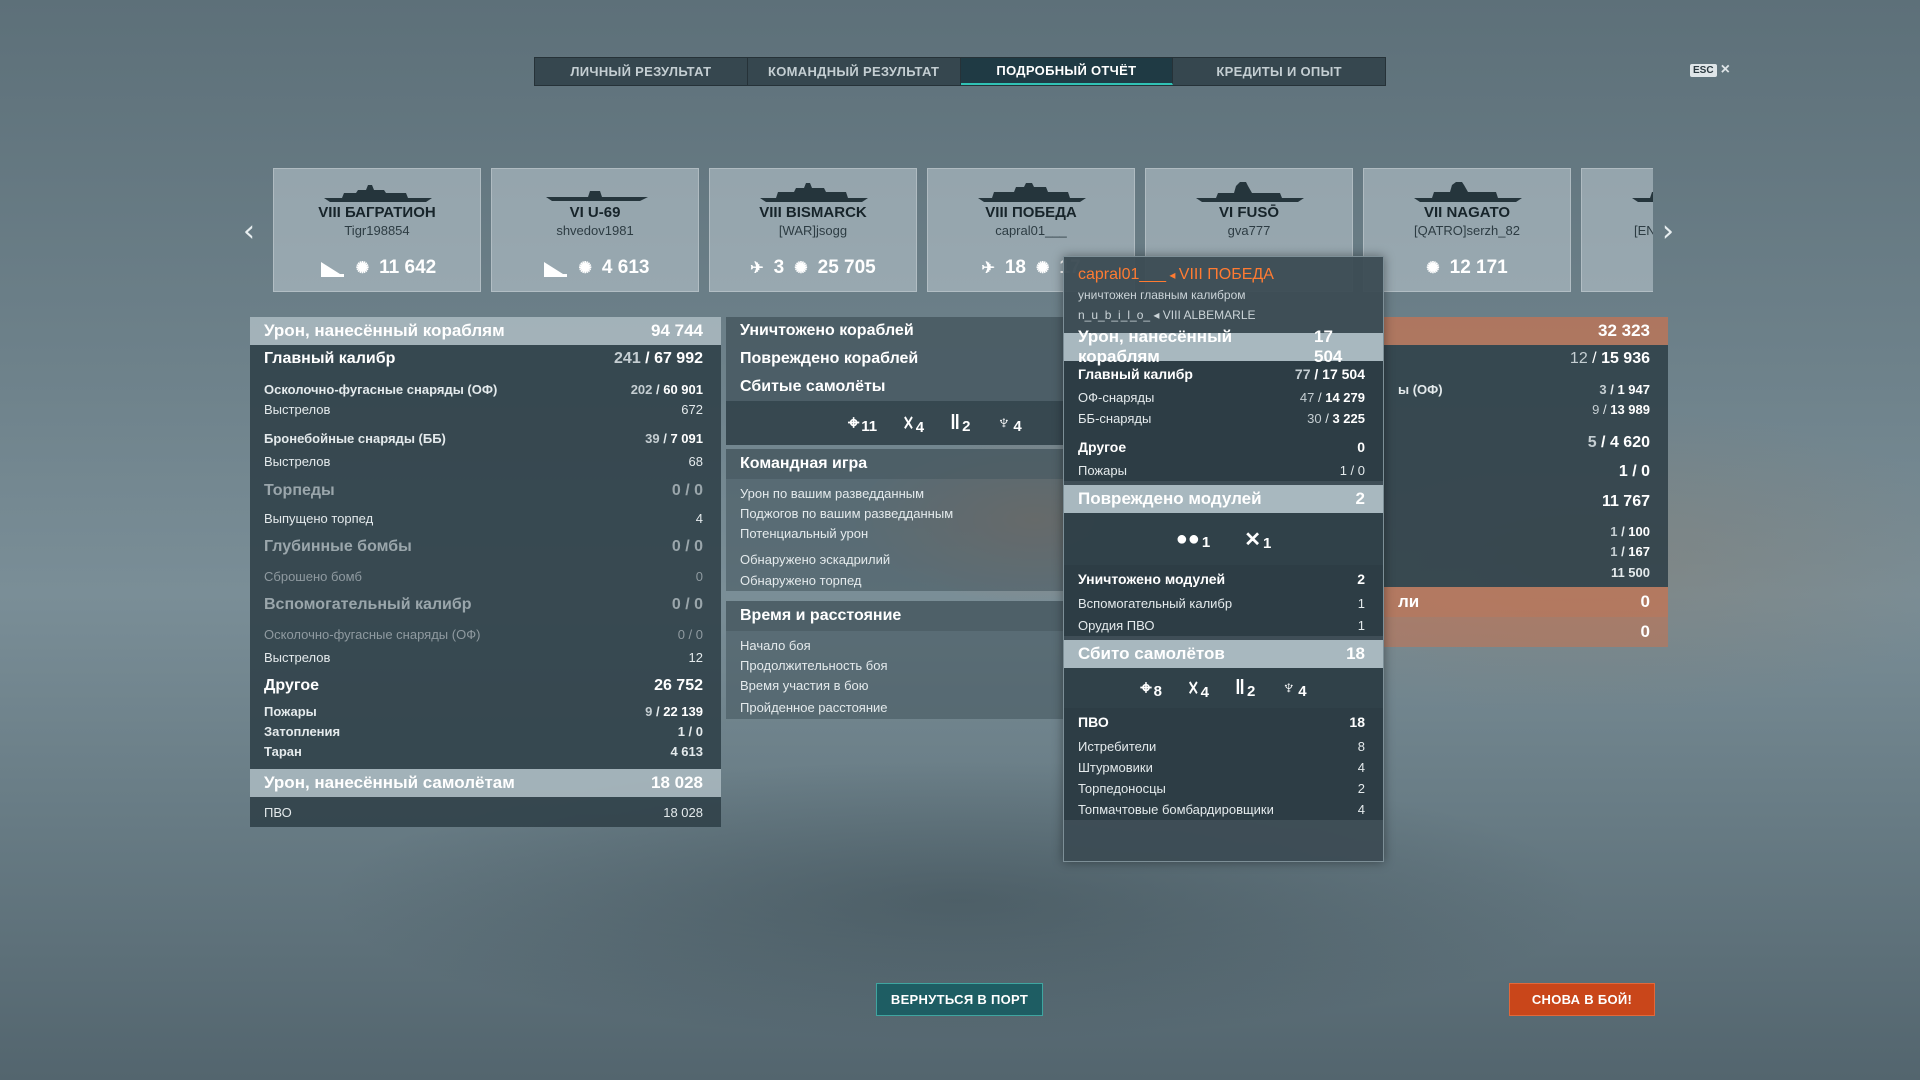  What do you see at coordinates (1526, 386) in the screenshot?
I see `right-he-row: ы (ОФ) 3 / 1 947` at bounding box center [1526, 386].